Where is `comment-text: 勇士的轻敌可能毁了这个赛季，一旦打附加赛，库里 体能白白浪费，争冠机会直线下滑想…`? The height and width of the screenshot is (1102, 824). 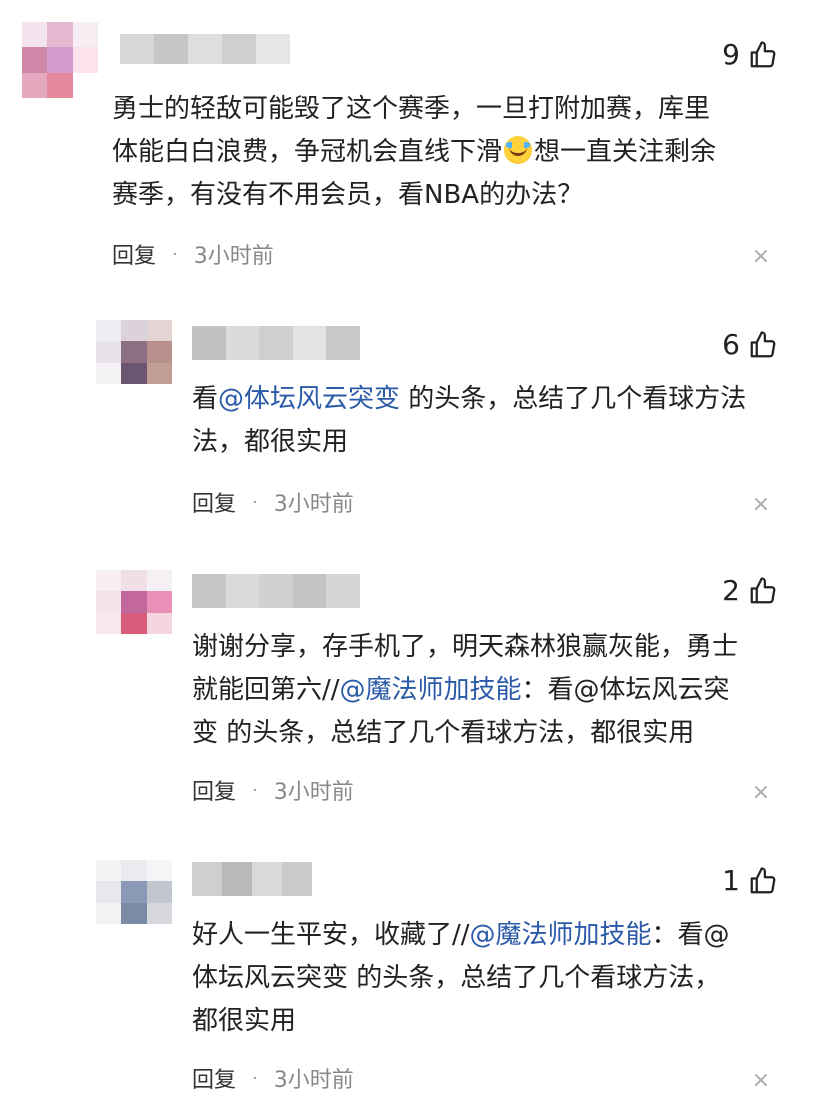
comment-text: 勇士的轻敌可能毁了这个赛季，一旦打附加赛，库里 体能白白浪费，争冠机会直线下滑想… is located at coordinates (414, 152).